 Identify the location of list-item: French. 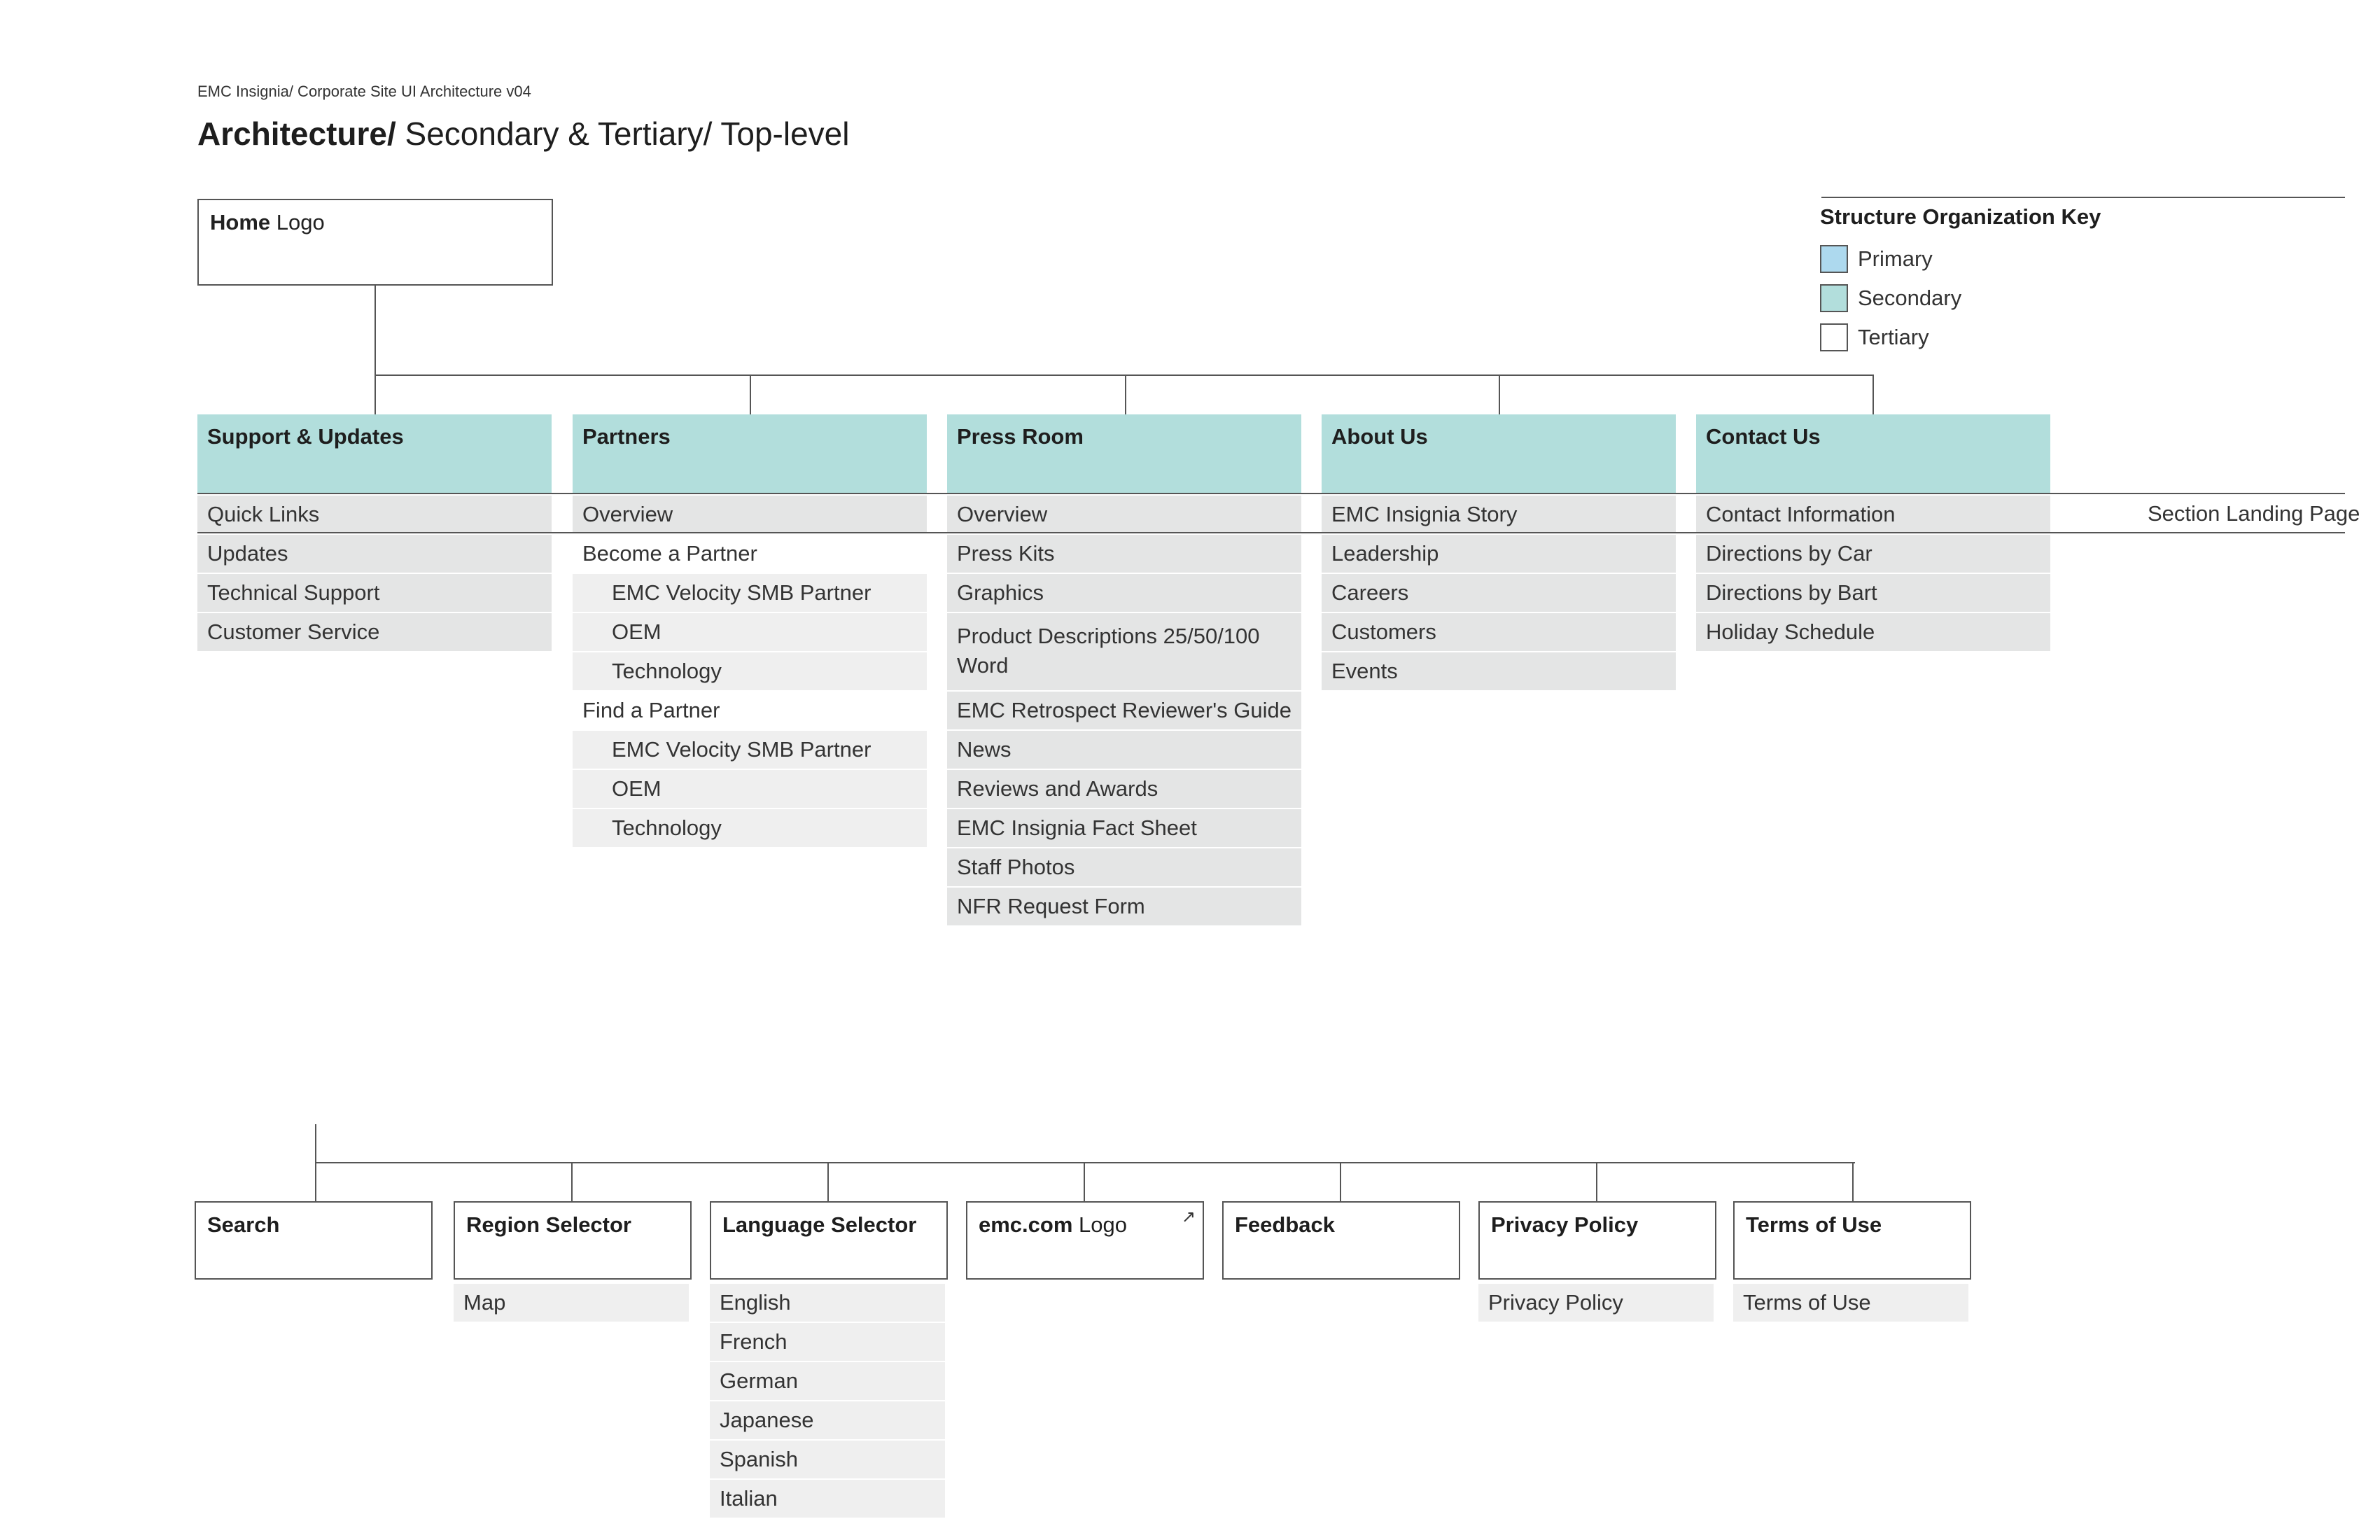
(827, 1342).